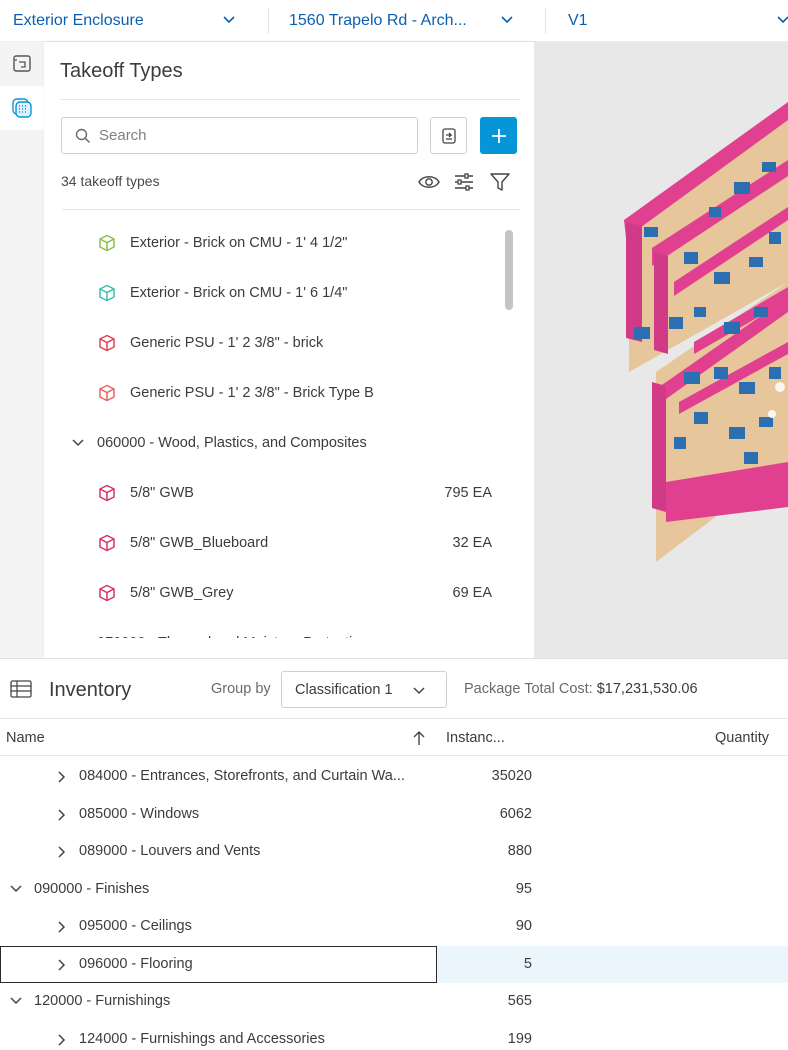 The height and width of the screenshot is (1050, 788). What do you see at coordinates (394, 889) in the screenshot?
I see `inventory-row: 090000 - Finishes 95` at bounding box center [394, 889].